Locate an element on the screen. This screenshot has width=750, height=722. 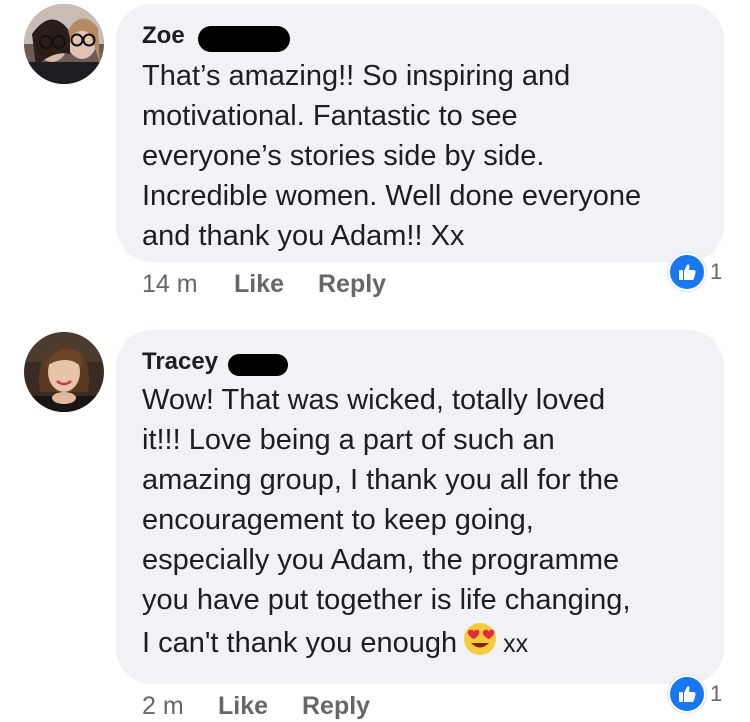
comment-meta: 14 m Like Reply is located at coordinates (342, 285).